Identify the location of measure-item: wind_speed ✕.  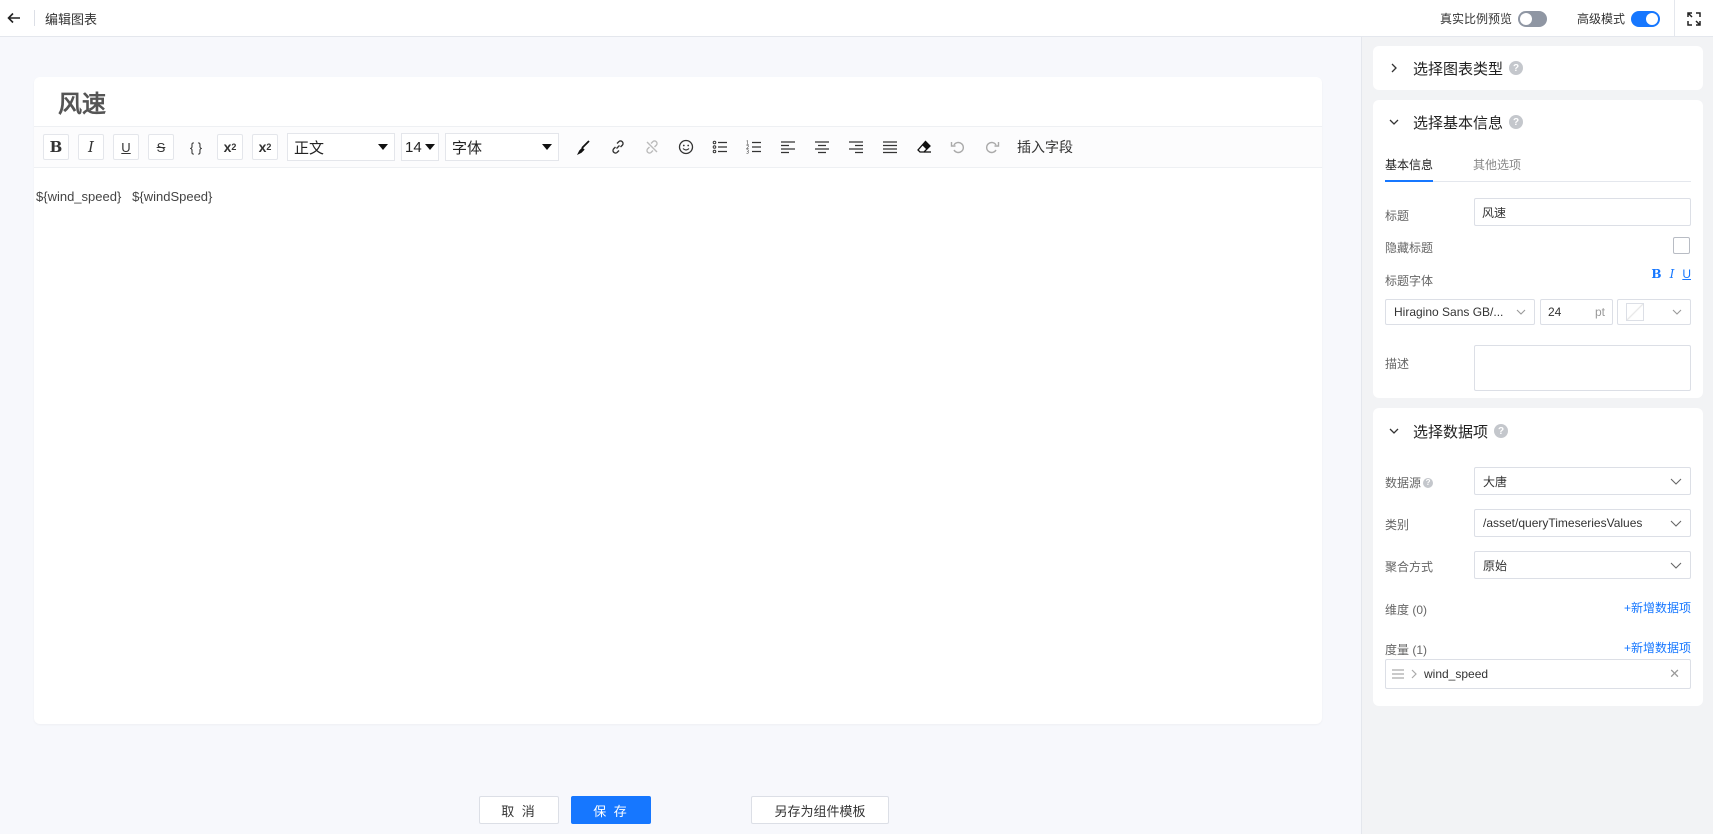
(1538, 674).